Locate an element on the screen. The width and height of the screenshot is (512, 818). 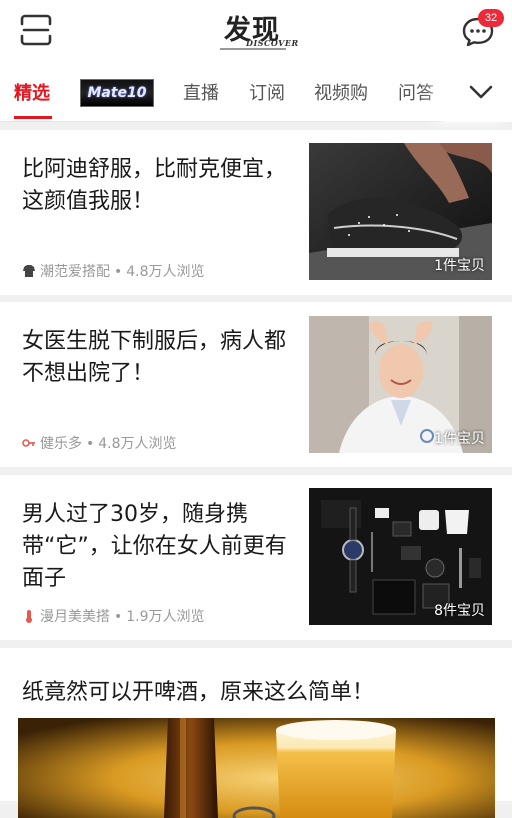
feed-item-meta: 漫月美美搭 • 1.9万人浏览 is located at coordinates (113, 616).